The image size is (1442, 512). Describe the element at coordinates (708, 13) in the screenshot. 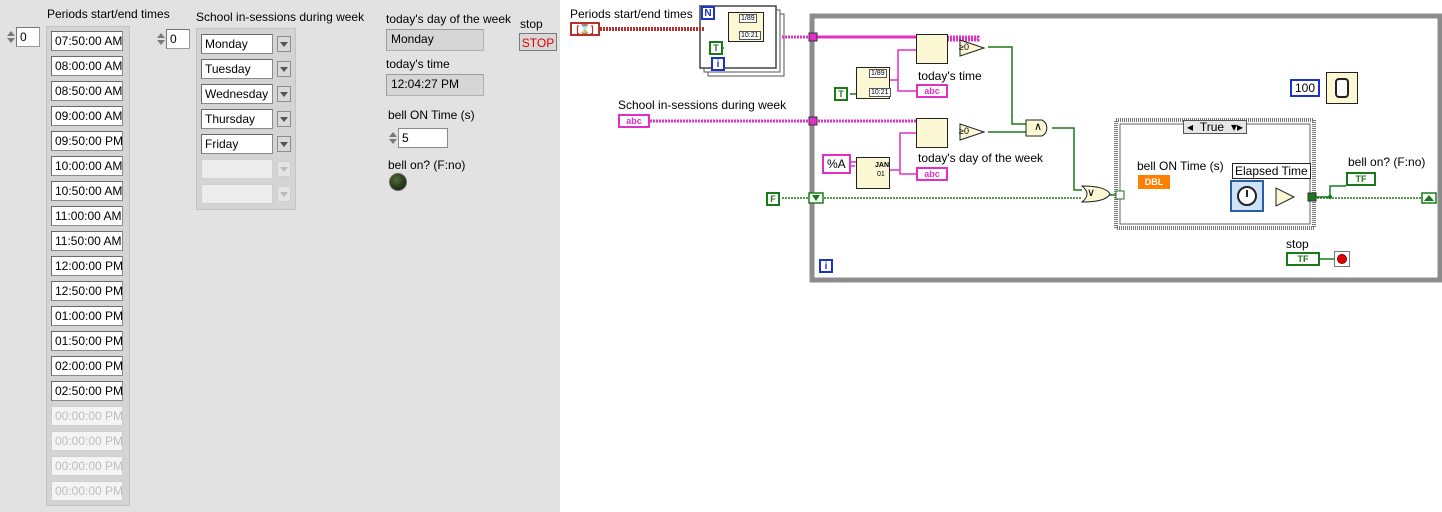

I see `for-loop-count-terminal: N` at that location.